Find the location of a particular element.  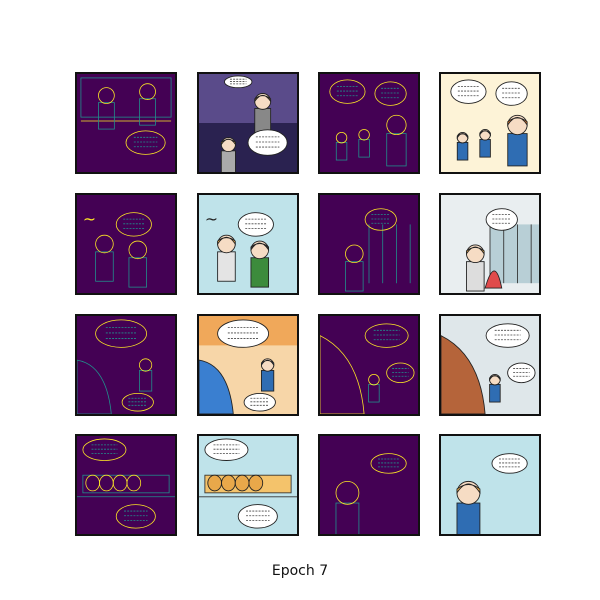

tile-r2-c0-edge-map is located at coordinates (126, 365).